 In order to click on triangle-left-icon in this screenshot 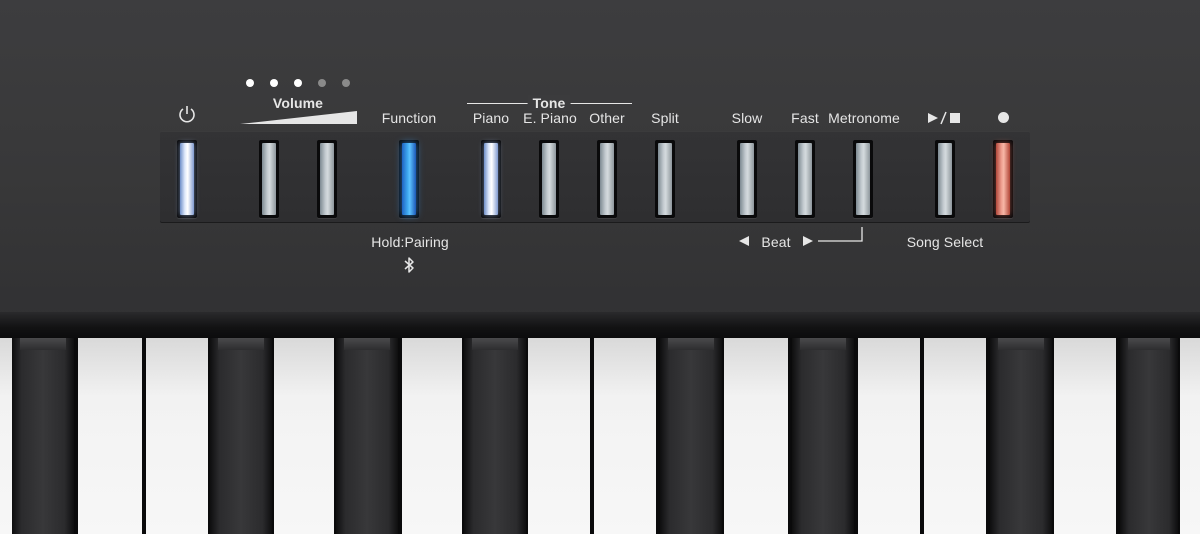, I will do `click(744, 241)`.